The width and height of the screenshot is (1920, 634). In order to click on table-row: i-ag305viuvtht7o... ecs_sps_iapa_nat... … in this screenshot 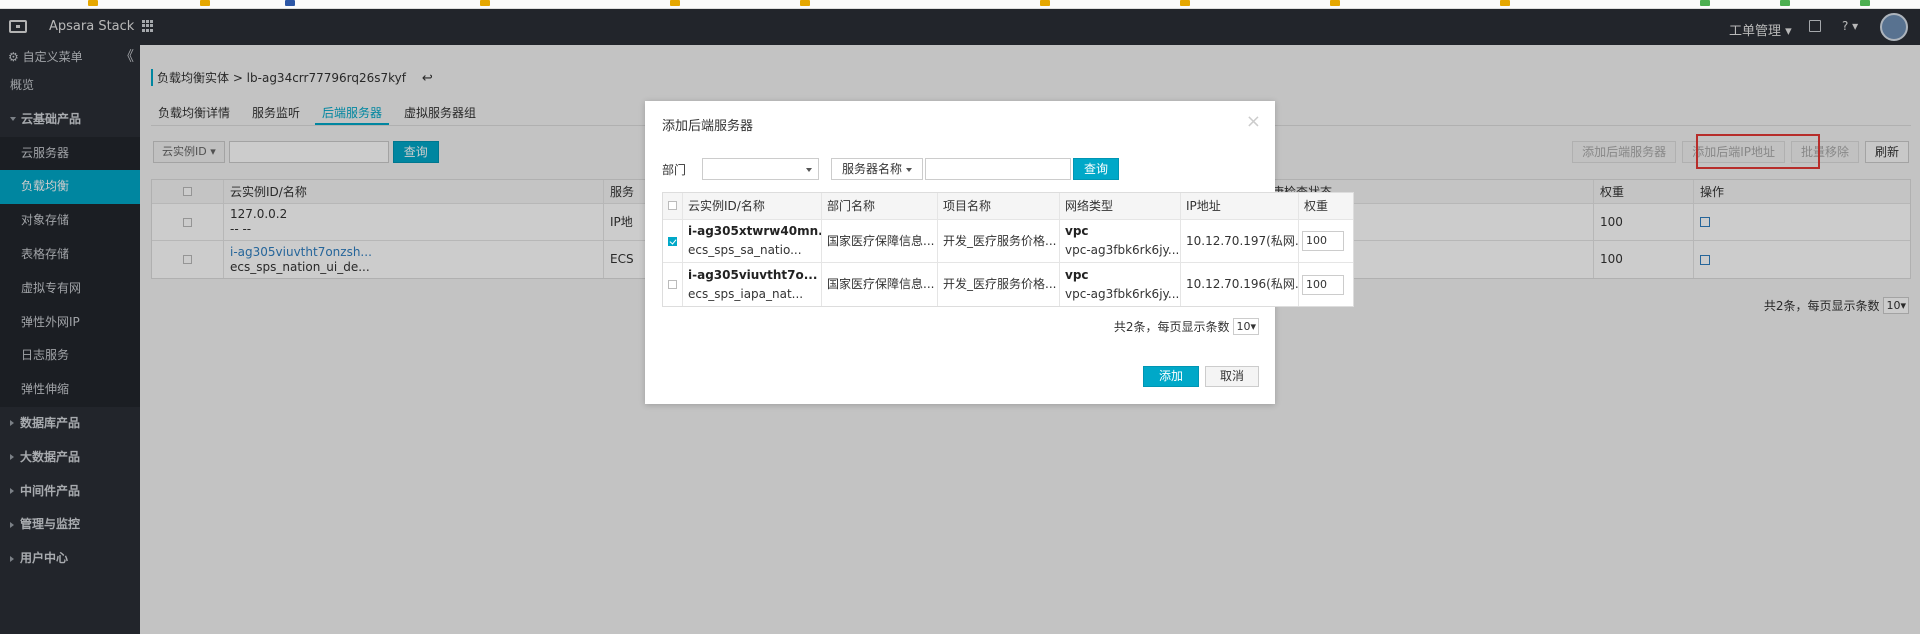, I will do `click(1008, 284)`.